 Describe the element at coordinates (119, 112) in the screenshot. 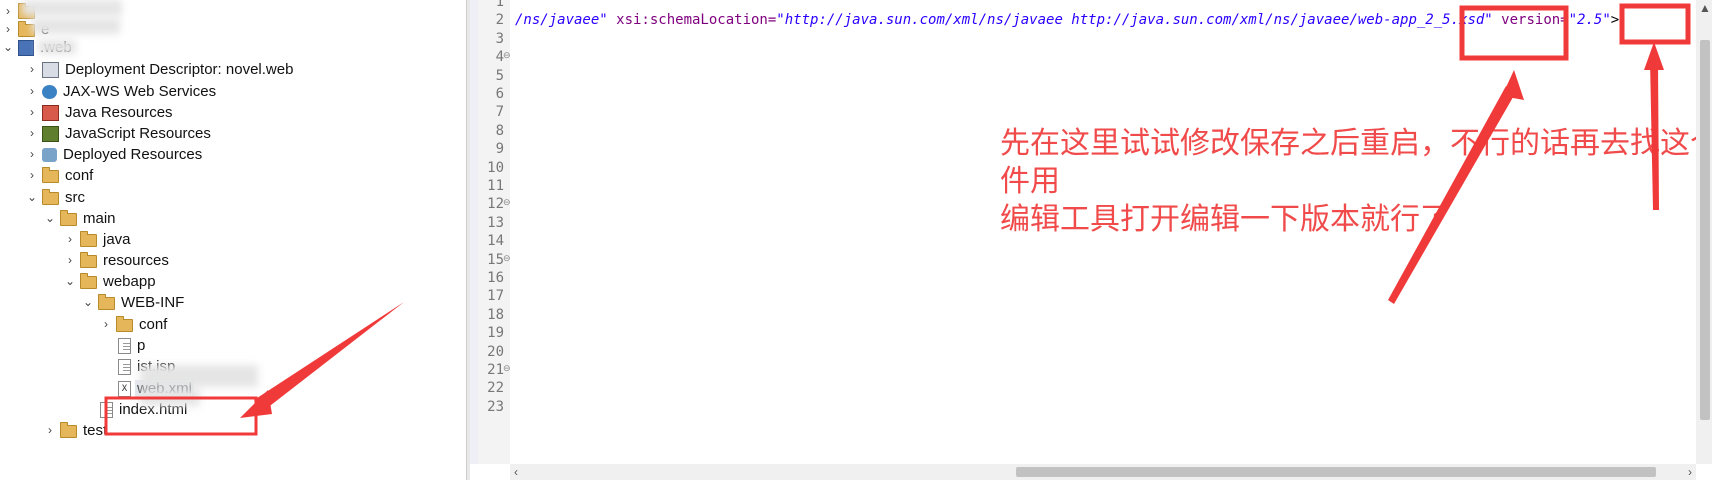

I see `tree-item-label: Java Resources` at that location.